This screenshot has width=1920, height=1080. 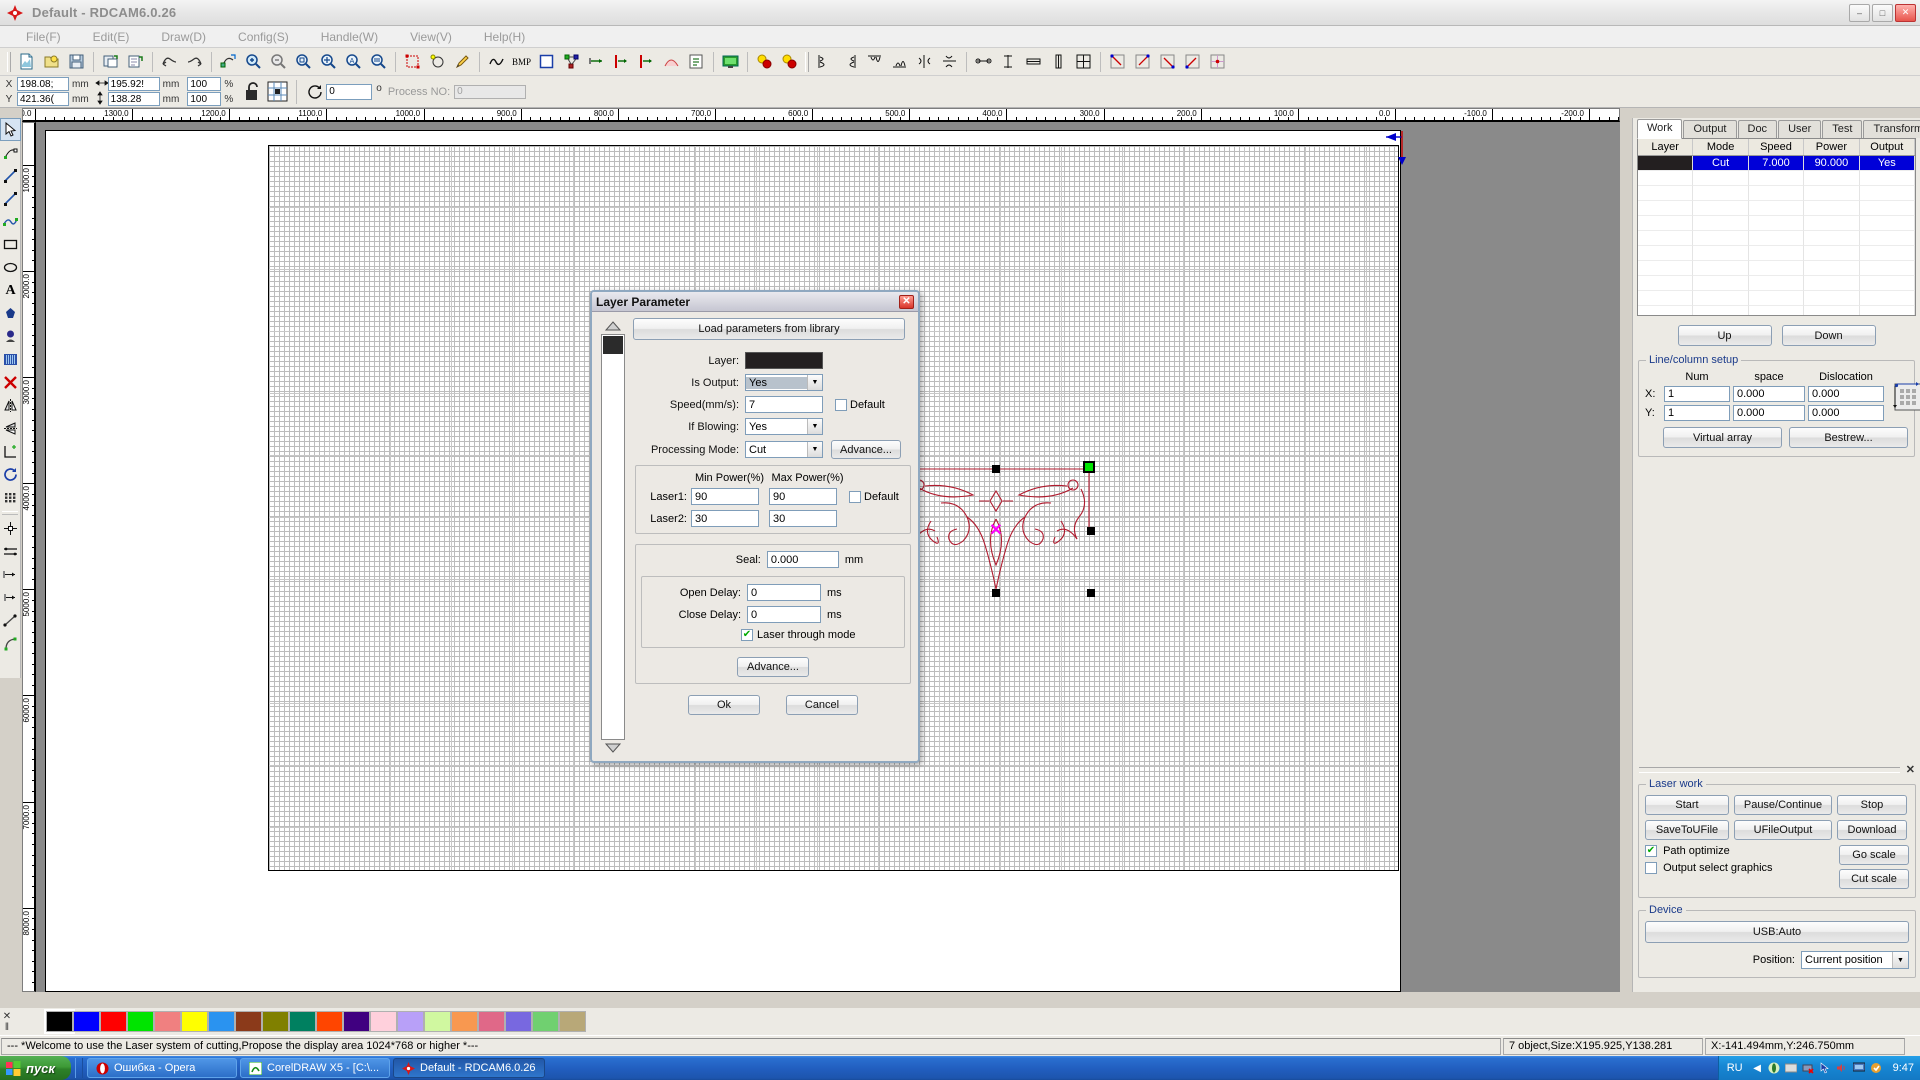 What do you see at coordinates (10, 620) in the screenshot?
I see `measure-icon` at bounding box center [10, 620].